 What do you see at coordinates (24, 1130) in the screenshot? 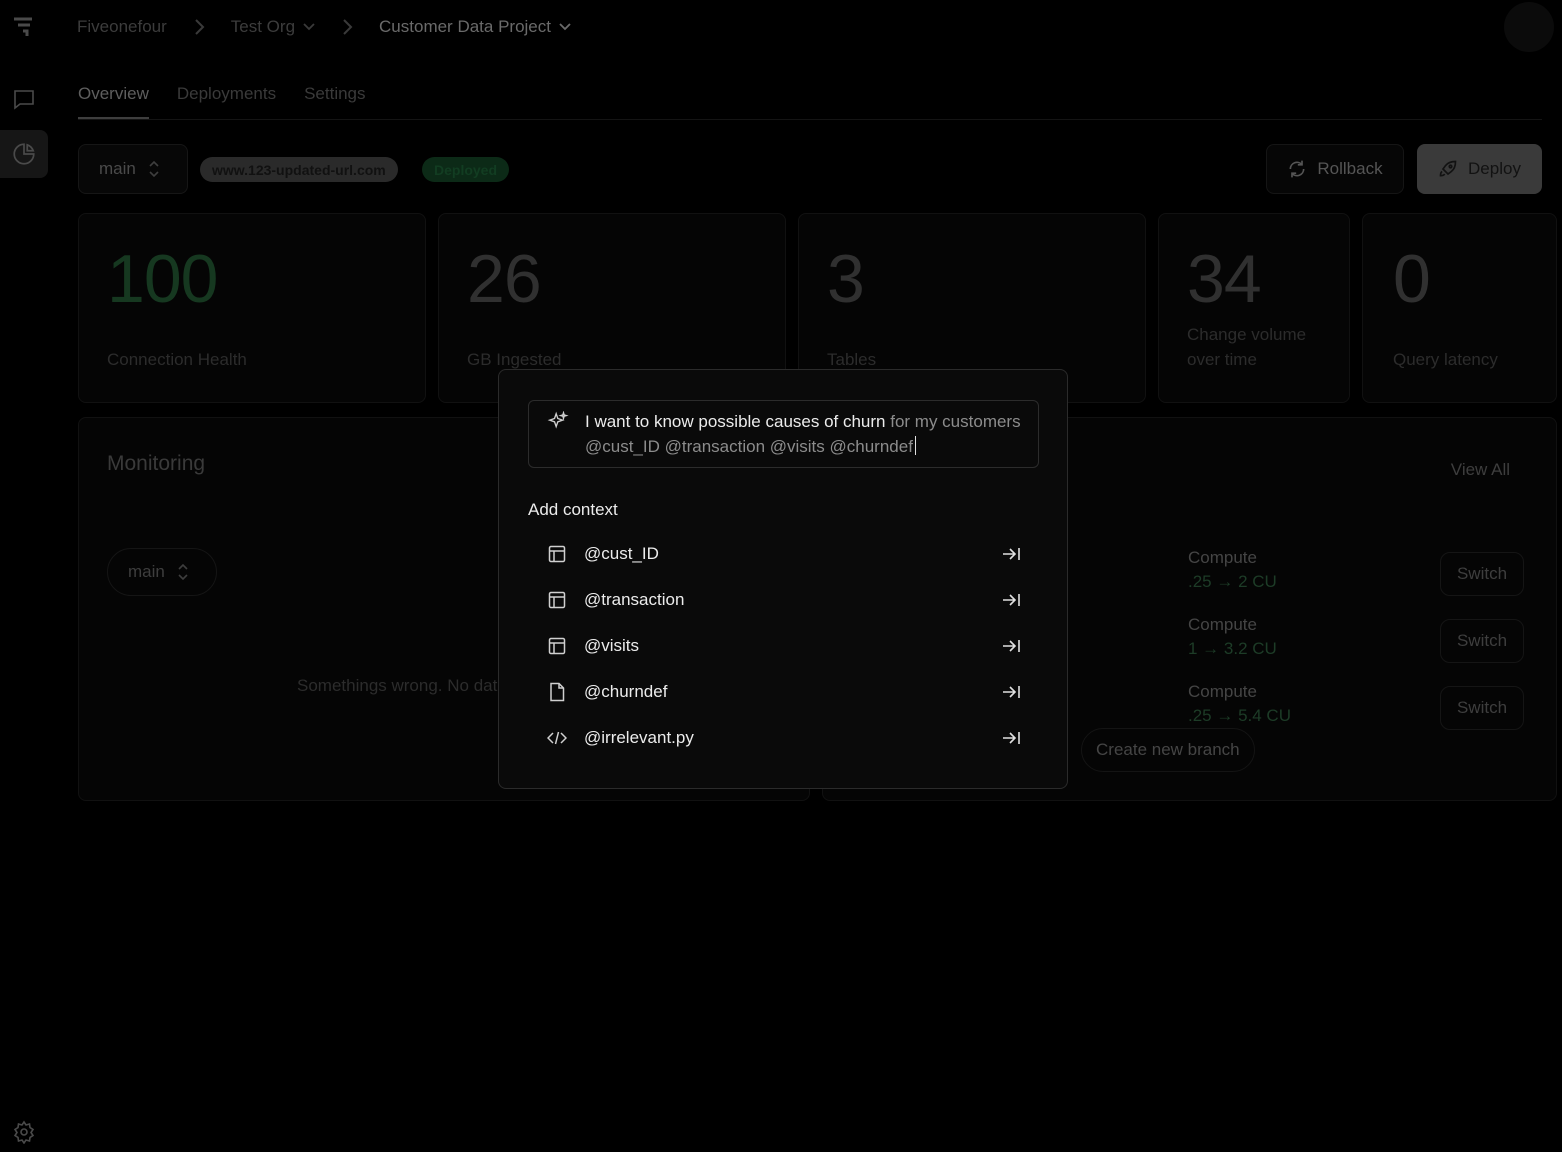
I see `settings-gear-icon` at bounding box center [24, 1130].